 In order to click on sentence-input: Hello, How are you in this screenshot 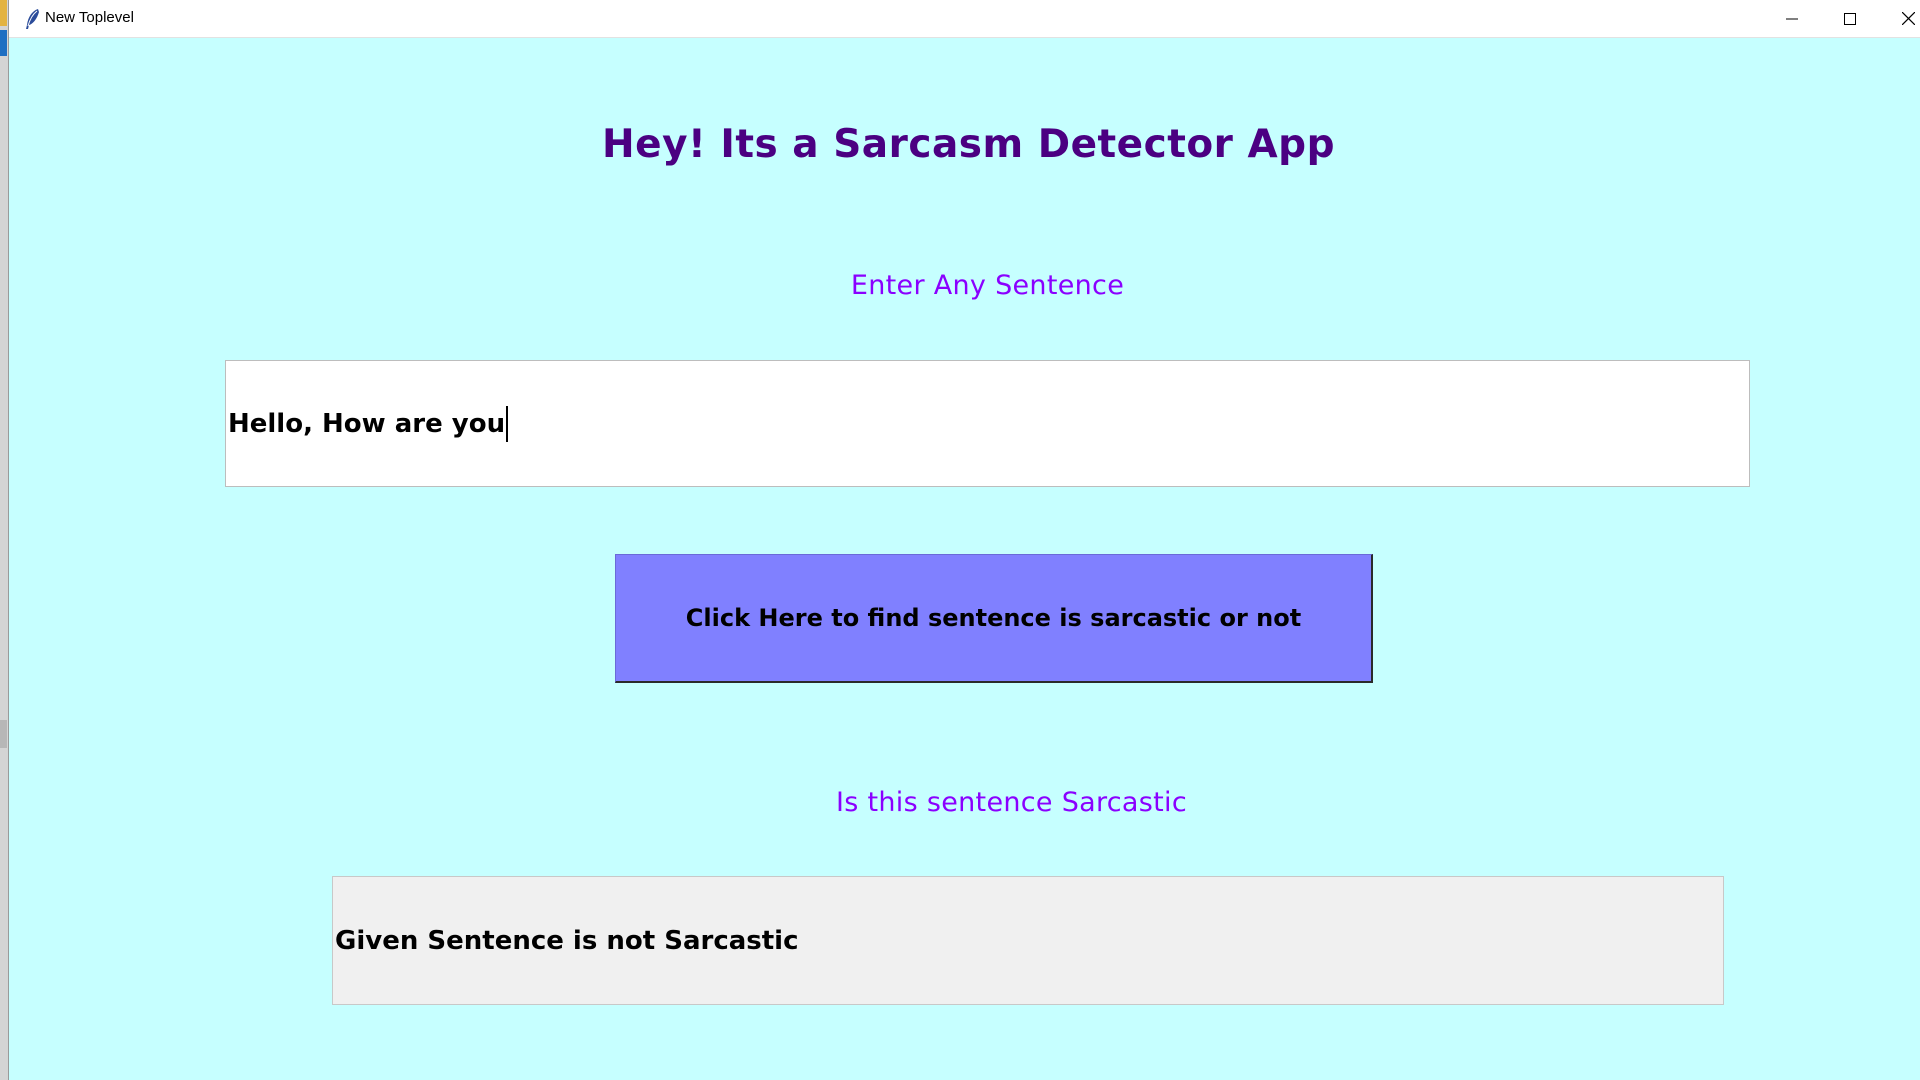, I will do `click(987, 423)`.